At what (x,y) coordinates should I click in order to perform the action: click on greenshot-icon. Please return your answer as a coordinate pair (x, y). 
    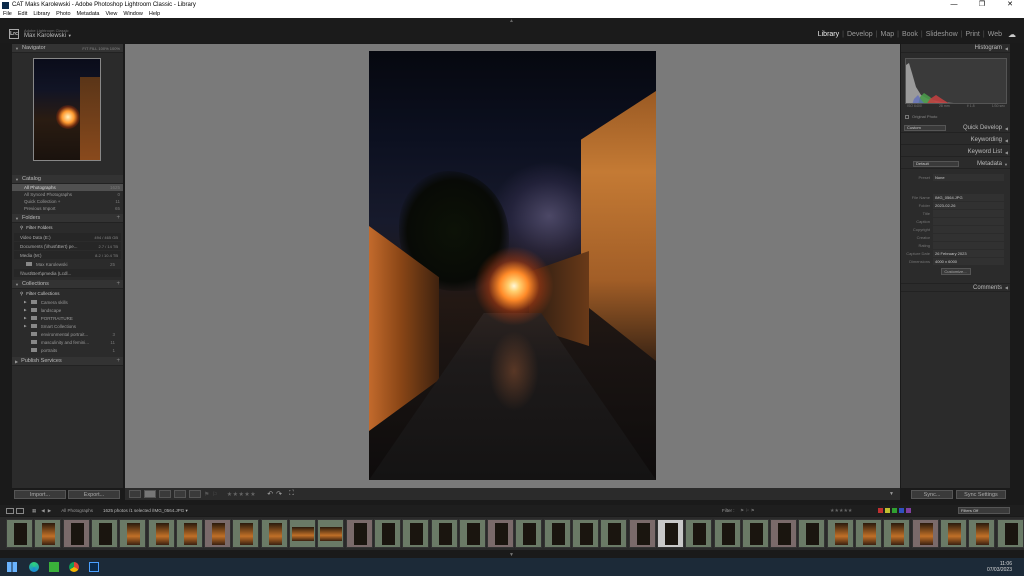
    Looking at the image, I should click on (54, 567).